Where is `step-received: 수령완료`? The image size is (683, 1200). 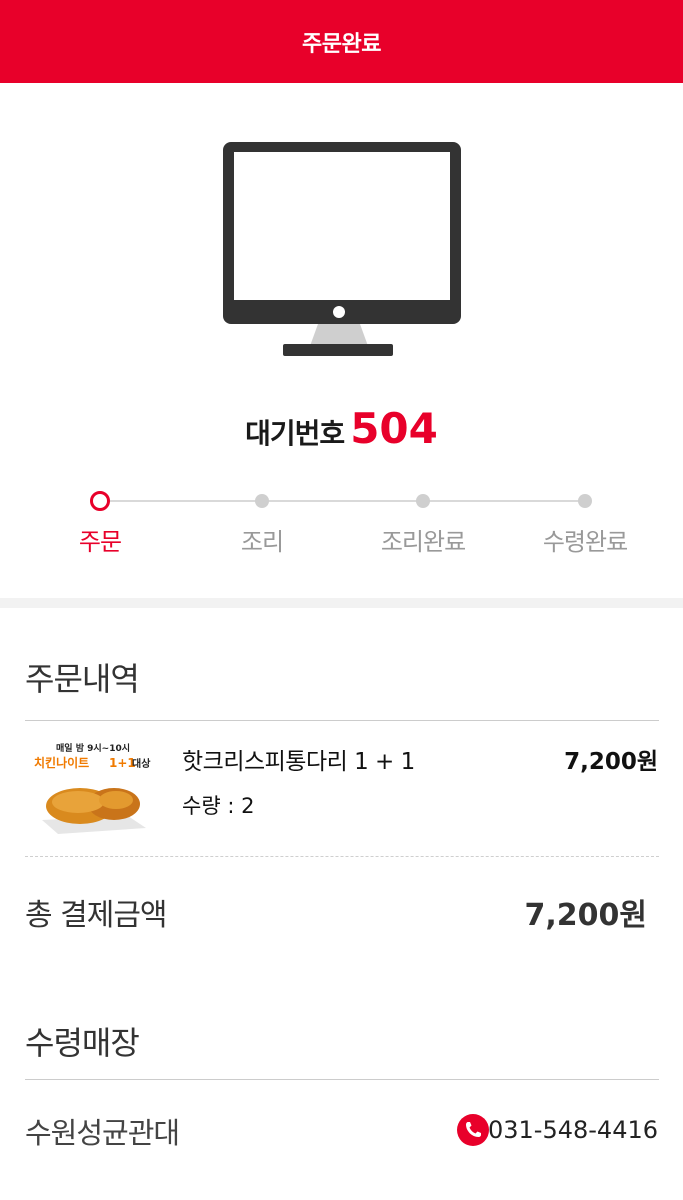 step-received: 수령완료 is located at coordinates (585, 523).